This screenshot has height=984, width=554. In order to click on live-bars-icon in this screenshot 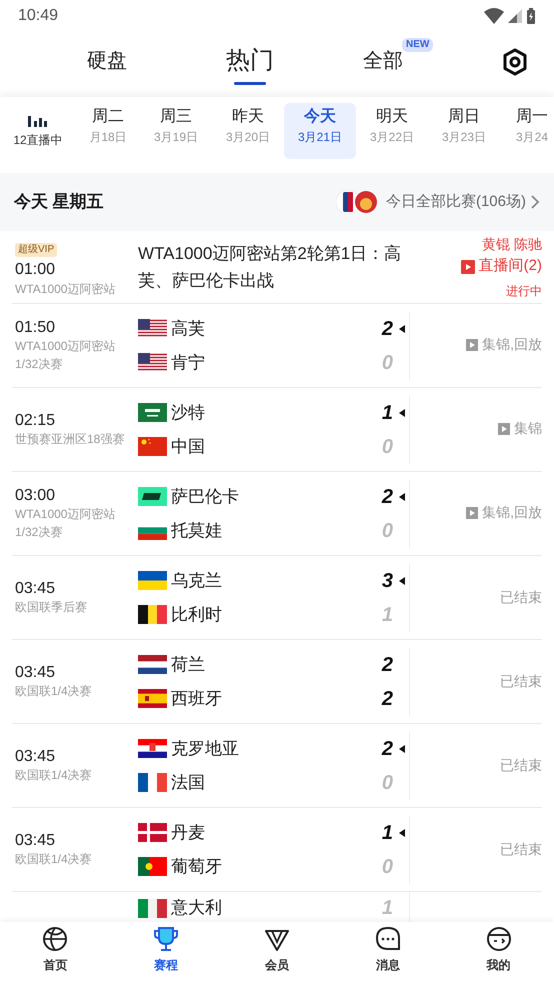, I will do `click(38, 120)`.